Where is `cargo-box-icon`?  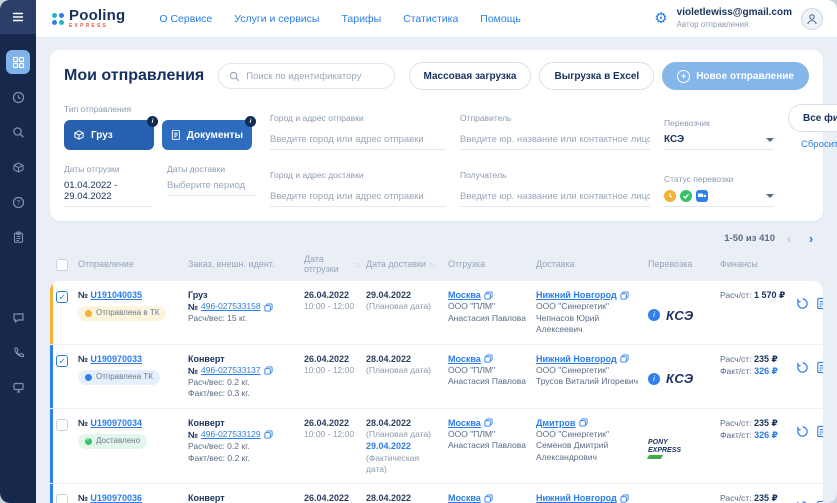 cargo-box-icon is located at coordinates (79, 135).